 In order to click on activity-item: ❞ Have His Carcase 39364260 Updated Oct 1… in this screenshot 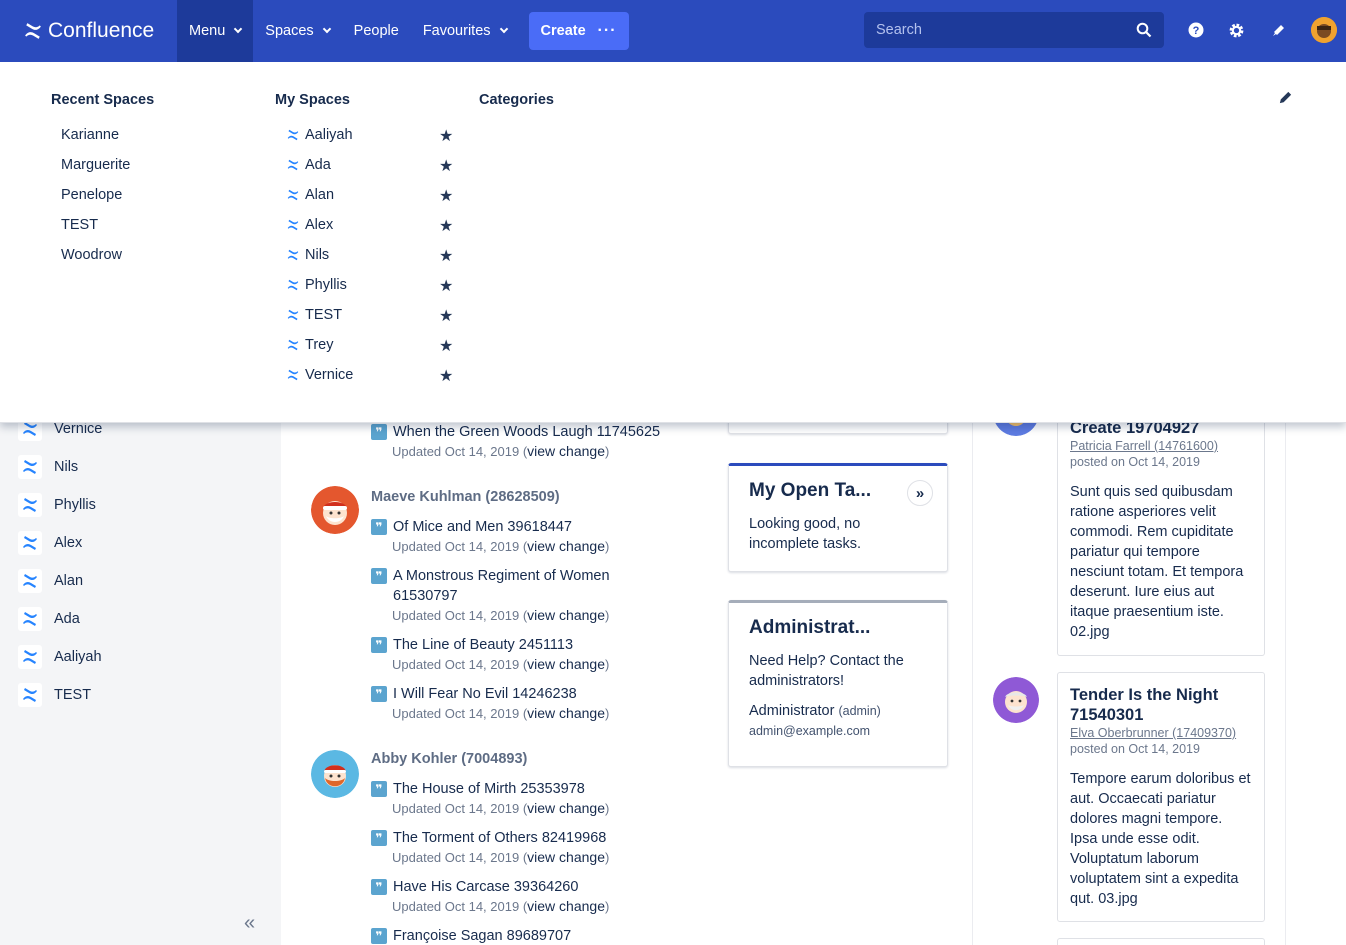, I will do `click(536, 896)`.